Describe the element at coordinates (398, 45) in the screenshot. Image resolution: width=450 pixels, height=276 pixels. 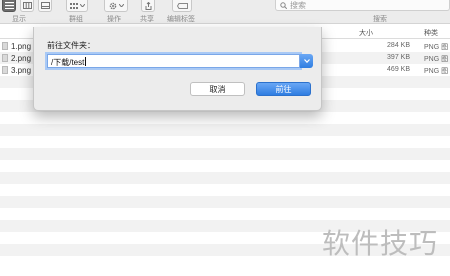
I see `file-size: 284 KB` at that location.